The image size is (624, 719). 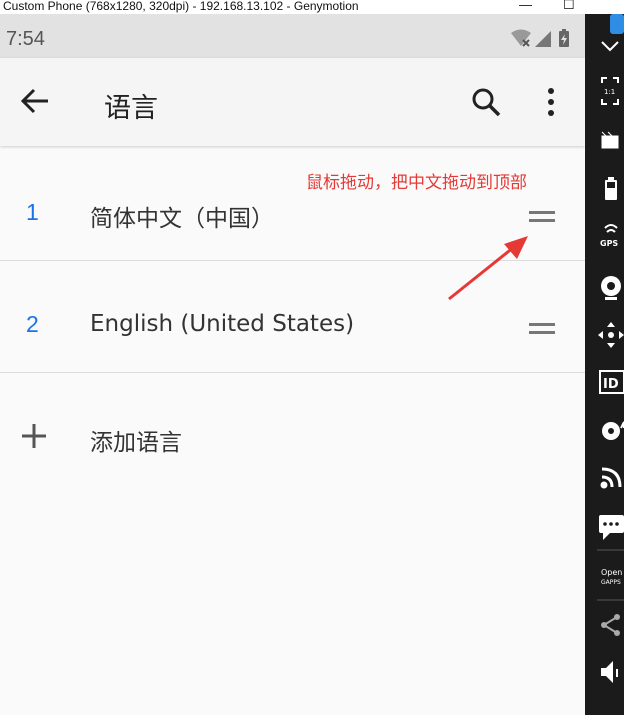 I want to click on back-arrow-icon, so click(x=34, y=101).